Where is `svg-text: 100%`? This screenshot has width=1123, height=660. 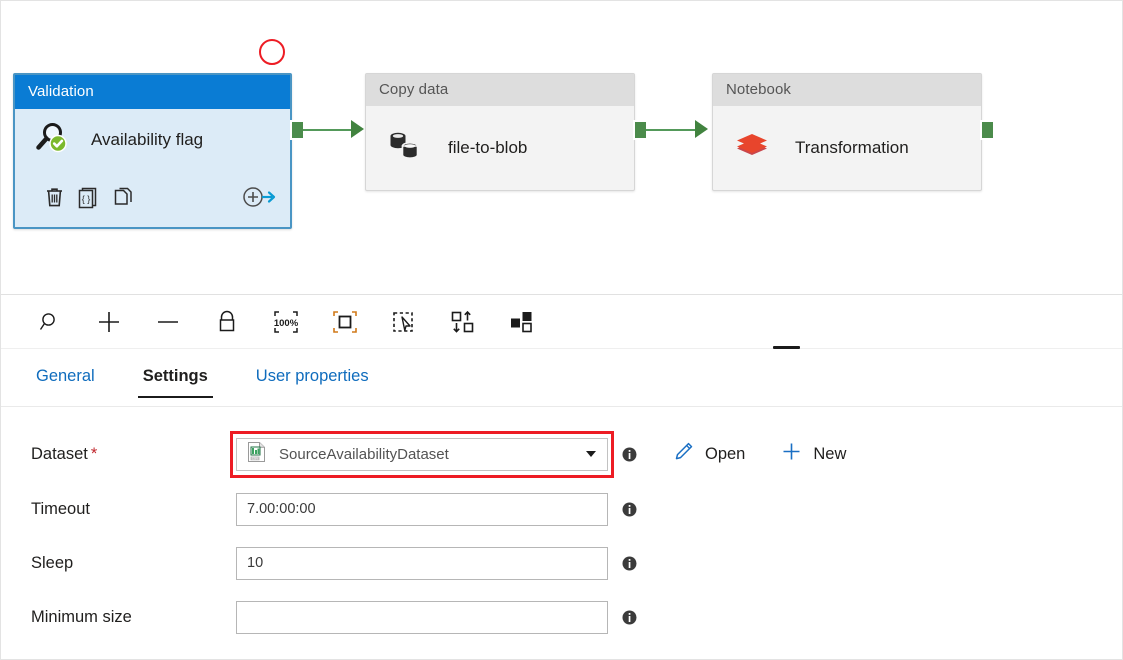 svg-text: 100% is located at coordinates (286, 323).